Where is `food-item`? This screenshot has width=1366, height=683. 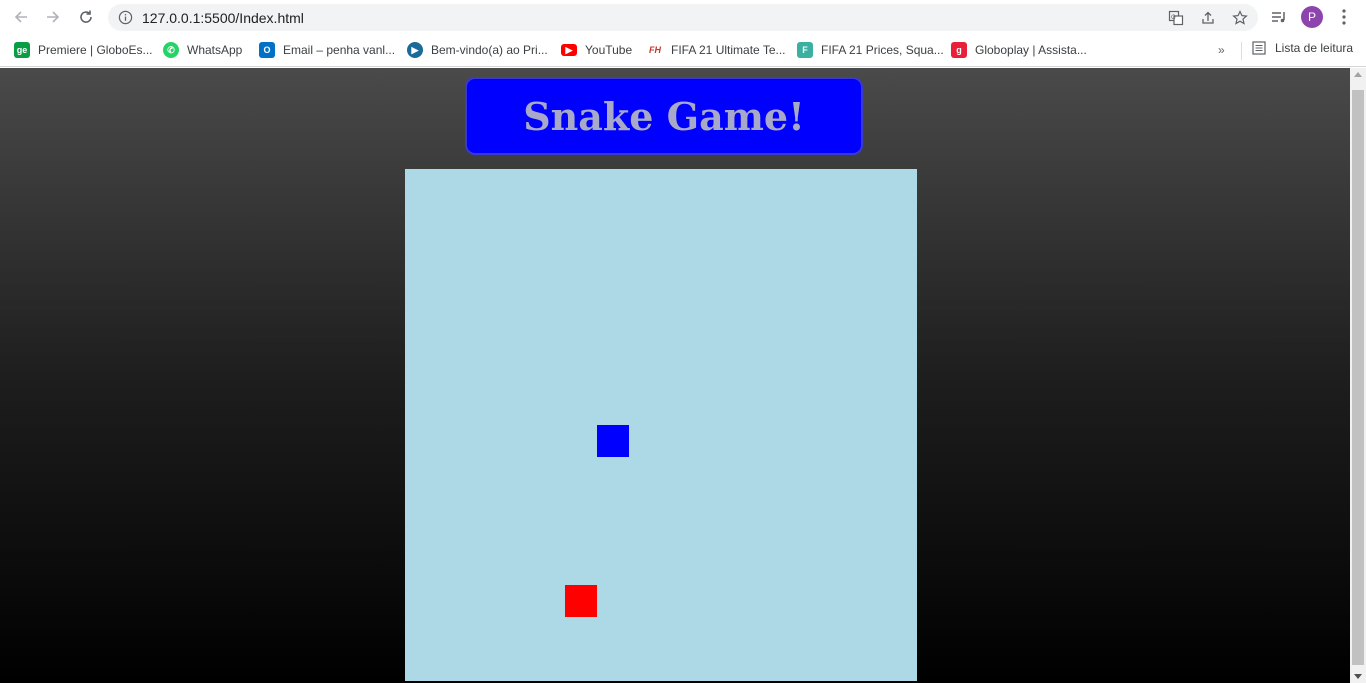
food-item is located at coordinates (581, 601).